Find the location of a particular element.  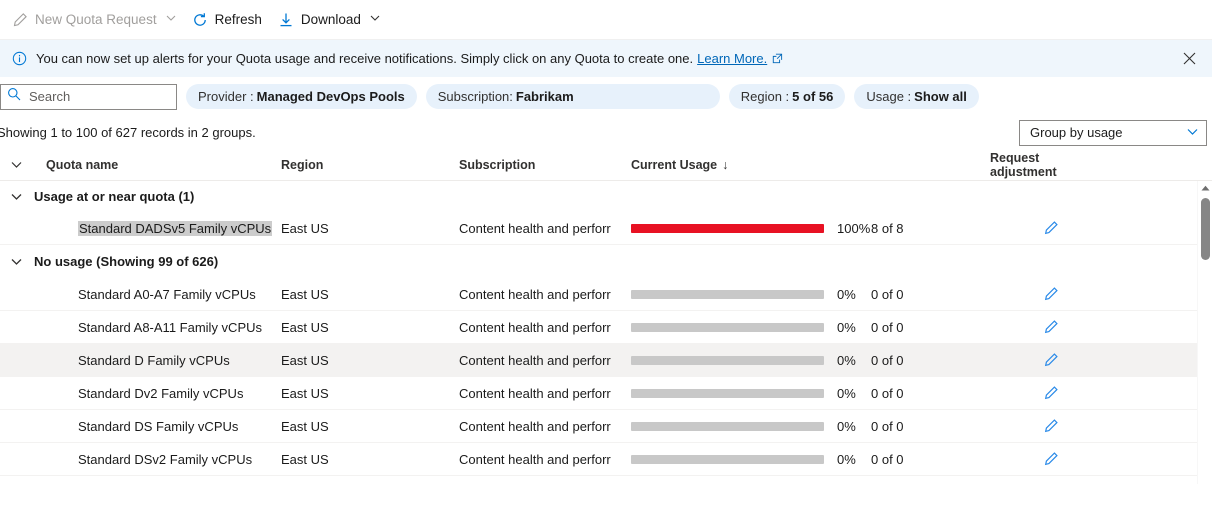

search-box is located at coordinates (88, 96).